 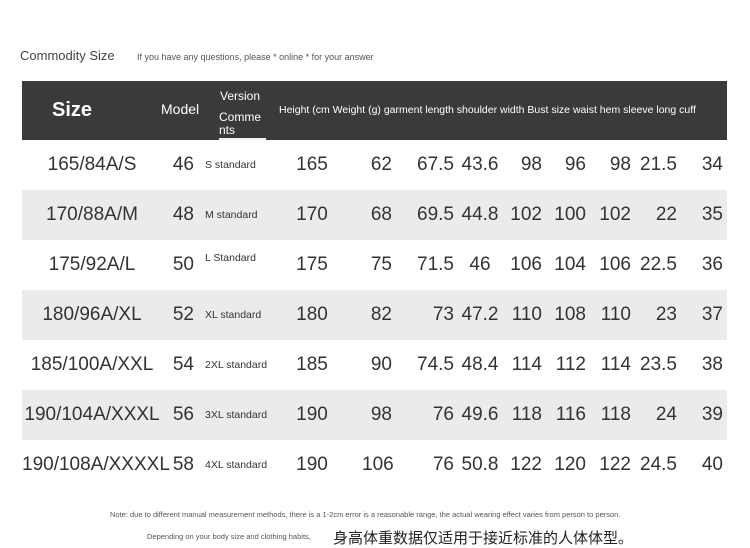 What do you see at coordinates (570, 364) in the screenshot?
I see `cell-waist: 112` at bounding box center [570, 364].